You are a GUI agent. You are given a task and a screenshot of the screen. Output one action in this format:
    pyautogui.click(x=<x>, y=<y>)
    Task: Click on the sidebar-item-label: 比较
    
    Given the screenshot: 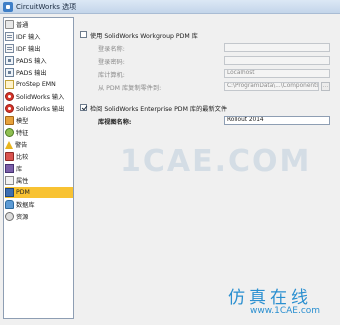 What is the action you would take?
    pyautogui.click(x=22, y=157)
    